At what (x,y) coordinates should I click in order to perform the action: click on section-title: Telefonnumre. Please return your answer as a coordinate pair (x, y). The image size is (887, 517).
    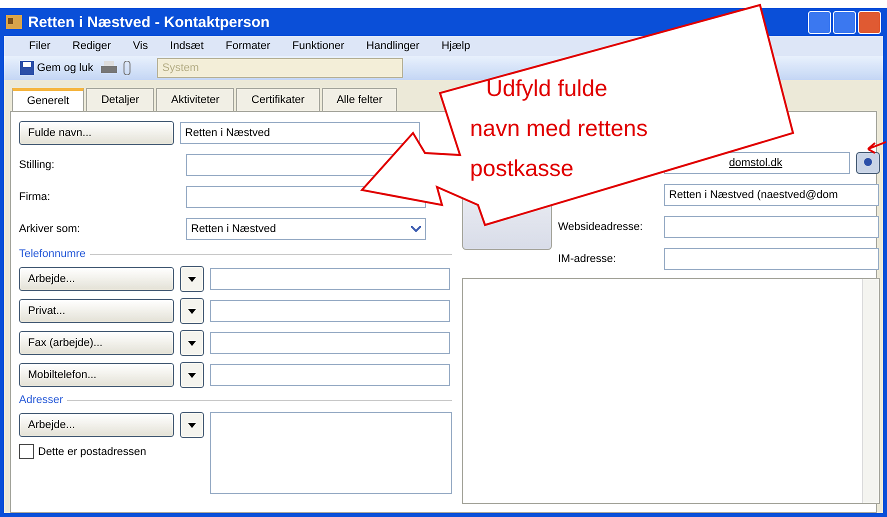
    Looking at the image, I should click on (52, 254).